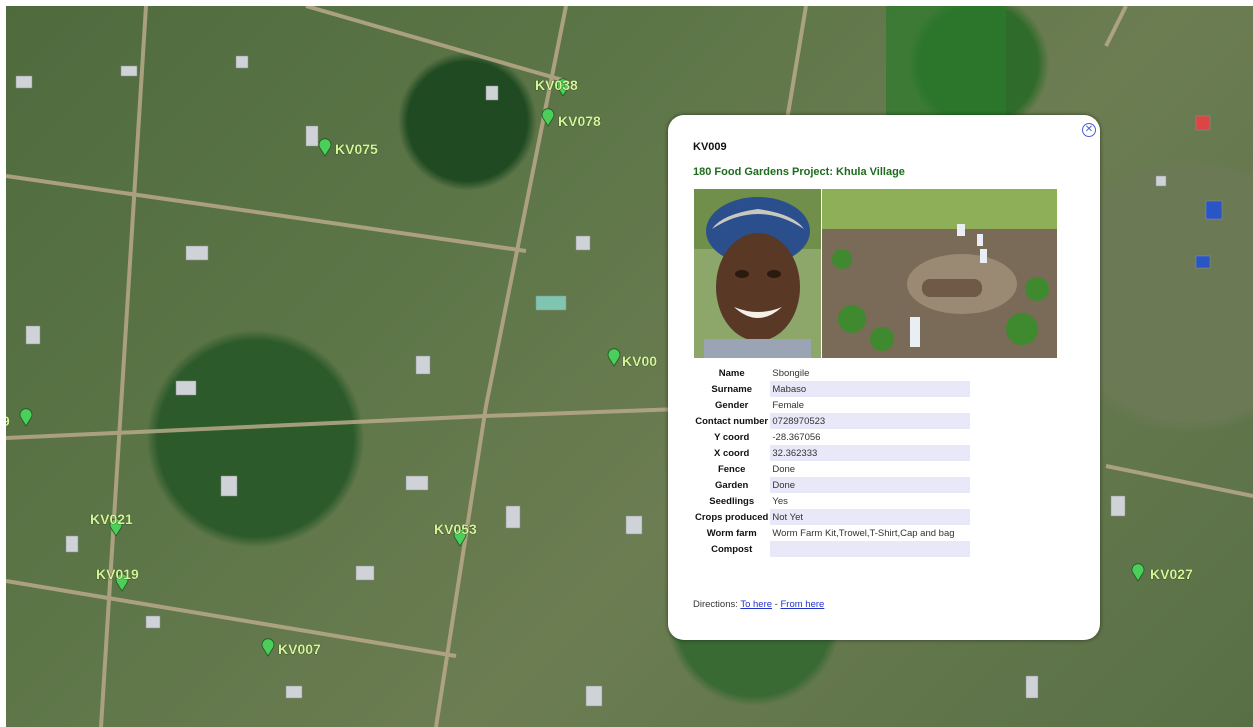  I want to click on detail-key: Y coord, so click(732, 437).